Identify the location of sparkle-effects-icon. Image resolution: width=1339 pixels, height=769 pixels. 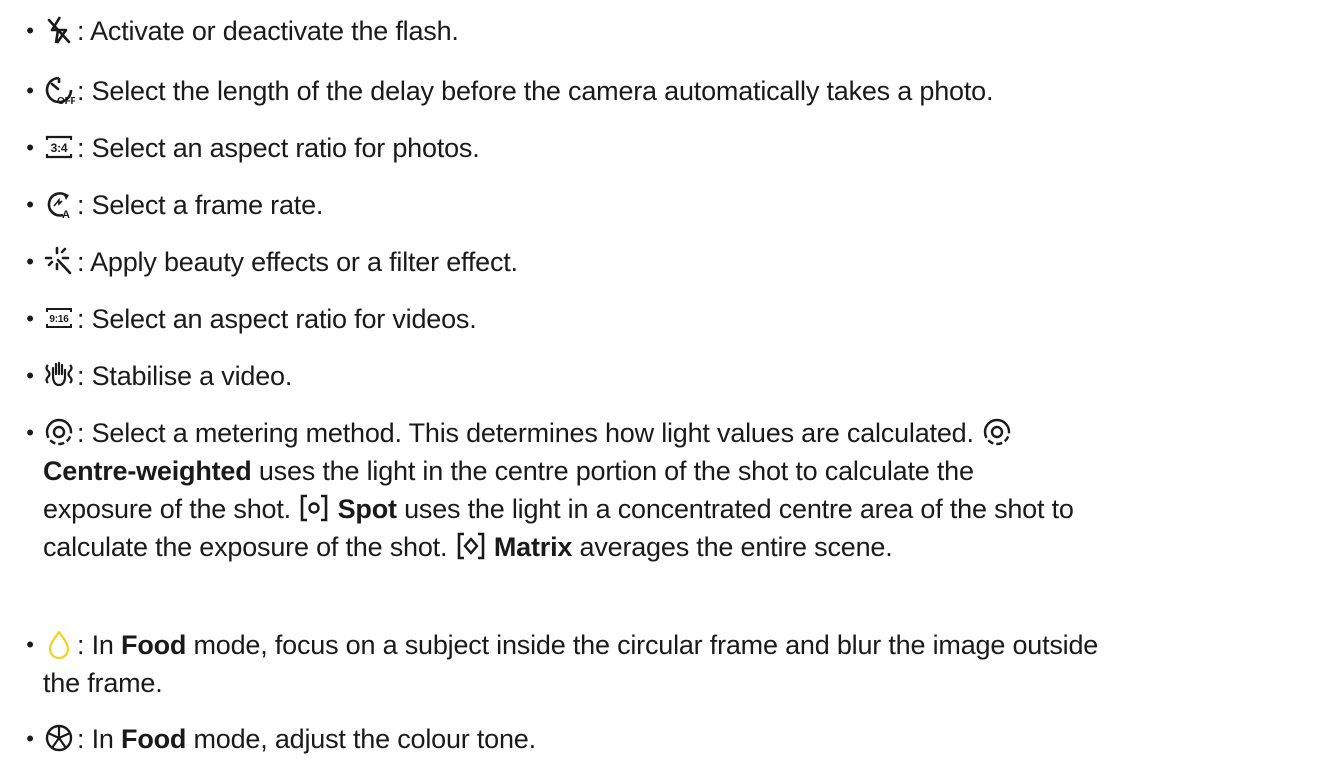
(59, 261).